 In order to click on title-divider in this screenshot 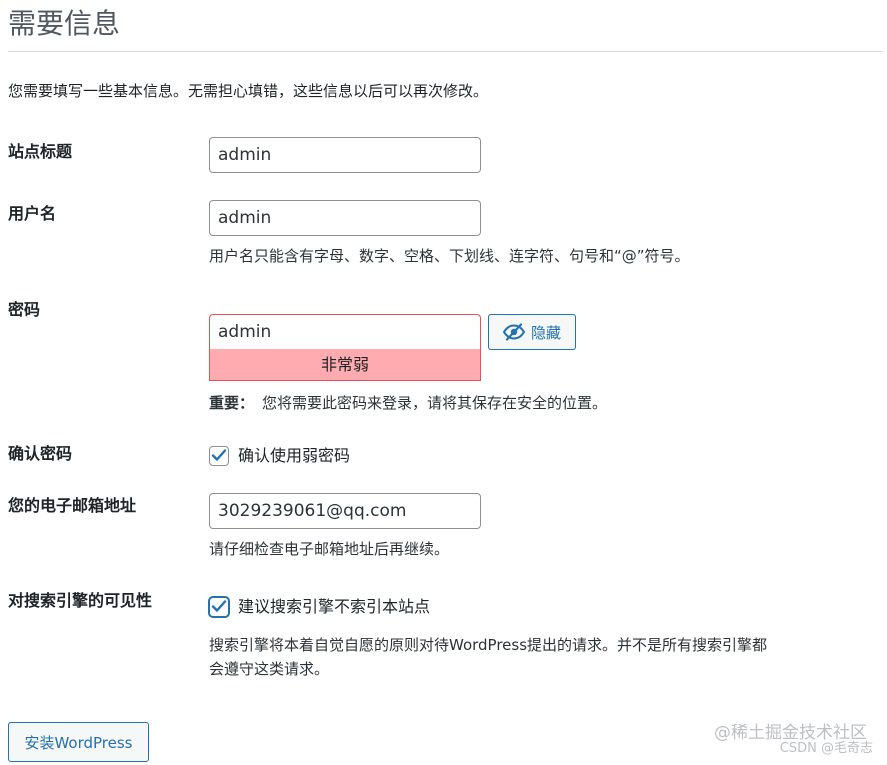, I will do `click(445, 51)`.